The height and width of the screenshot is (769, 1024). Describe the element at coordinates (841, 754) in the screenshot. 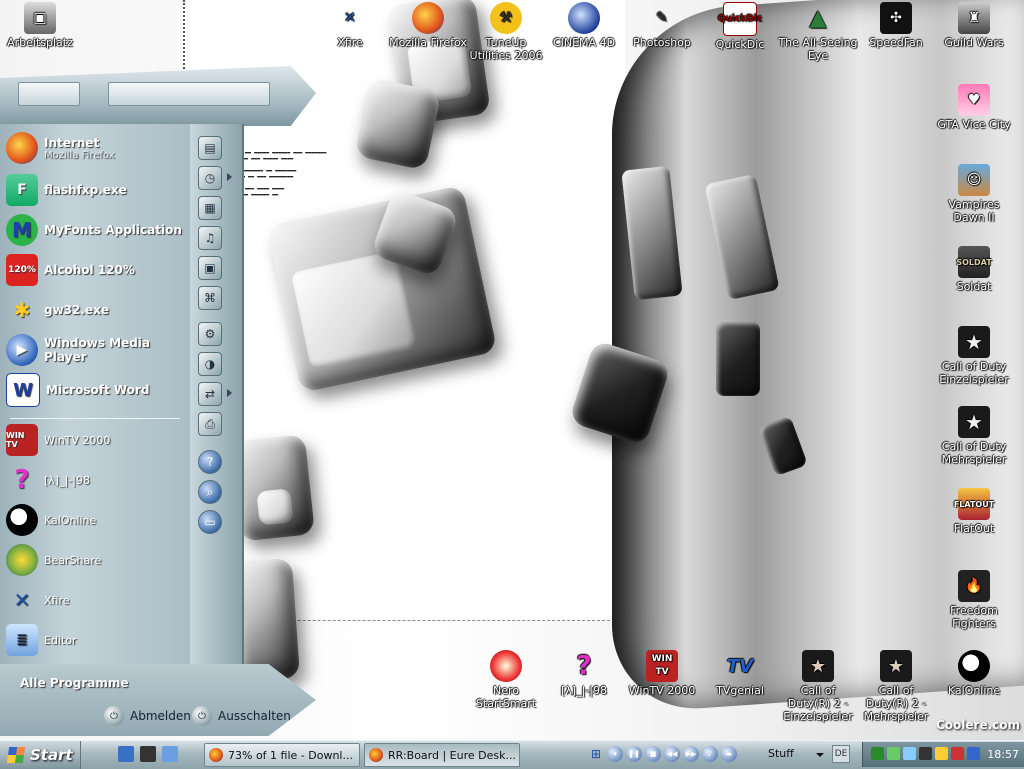

I see `language-indicator: DE` at that location.